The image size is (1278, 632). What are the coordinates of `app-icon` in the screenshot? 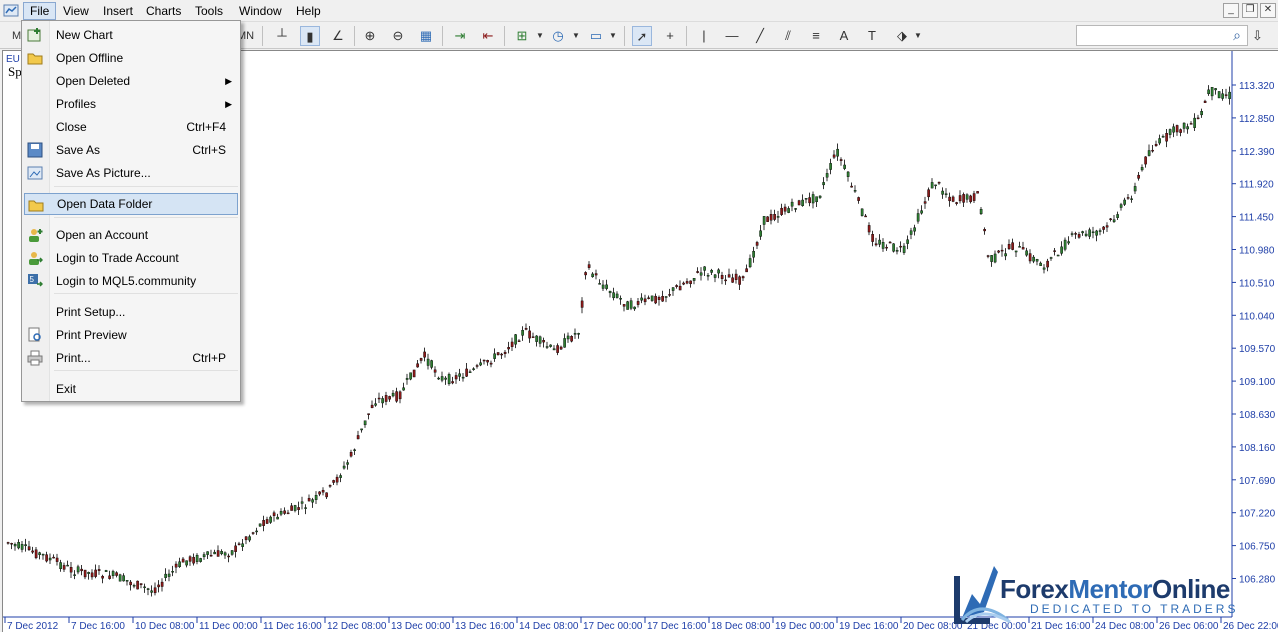 It's located at (11, 11).